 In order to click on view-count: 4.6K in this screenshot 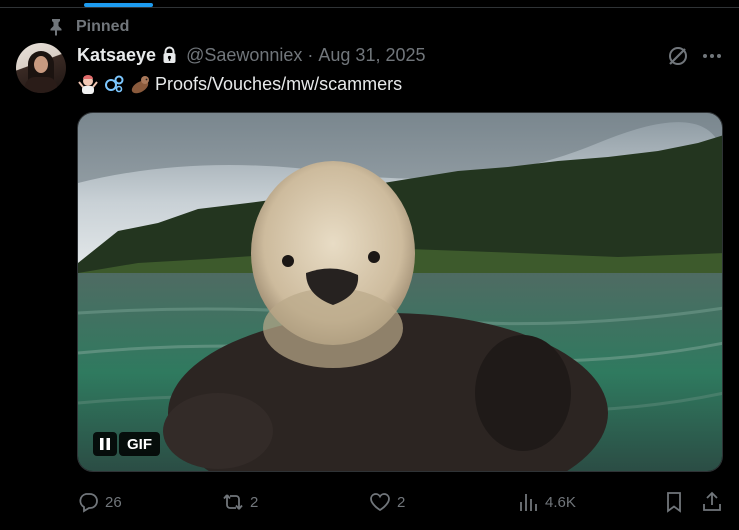, I will do `click(560, 502)`.